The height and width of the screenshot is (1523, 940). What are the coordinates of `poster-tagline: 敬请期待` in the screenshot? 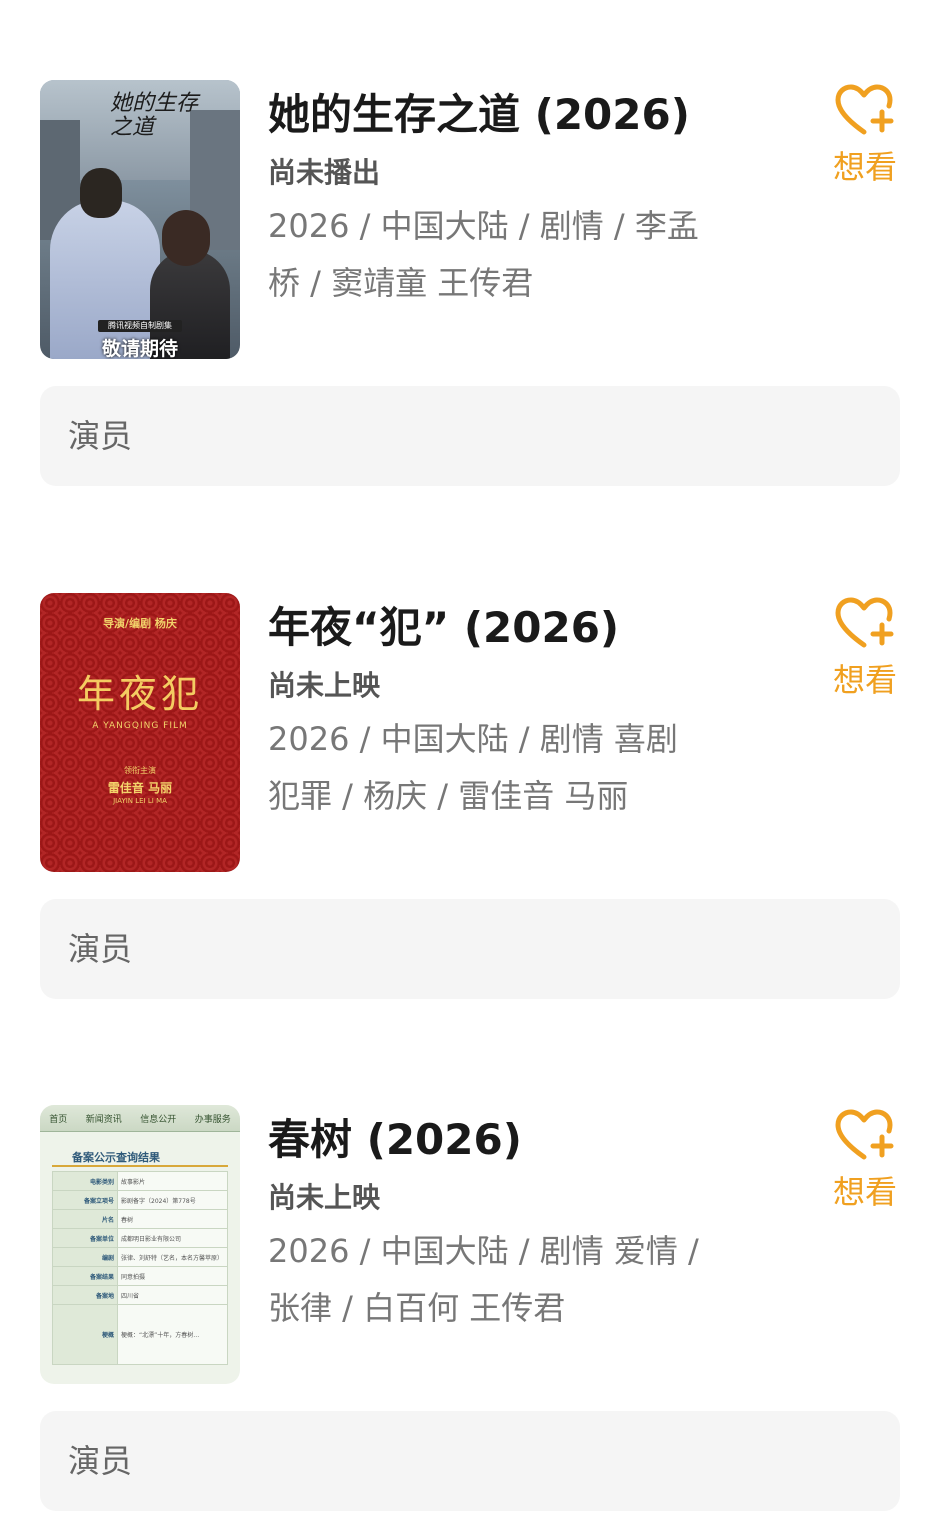 It's located at (139, 348).